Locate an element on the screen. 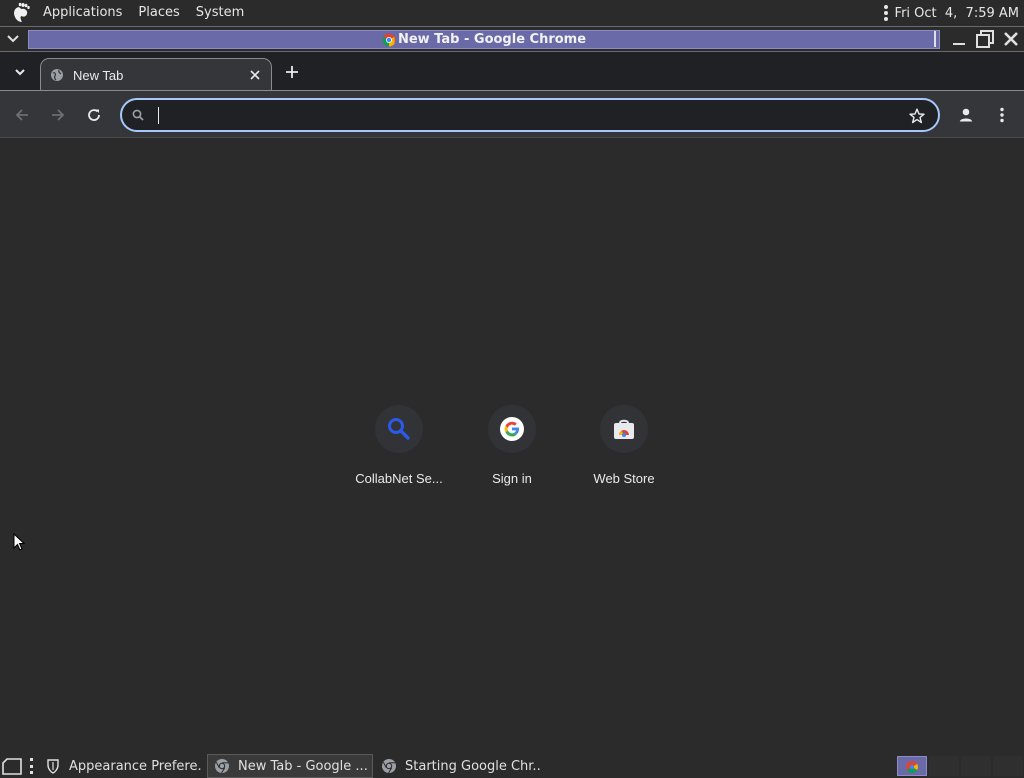 Image resolution: width=1024 pixels, height=778 pixels. browser-toolbar is located at coordinates (512, 114).